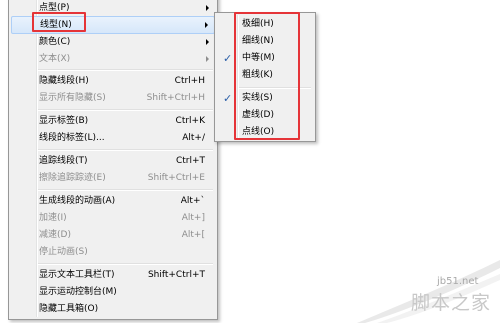  I want to click on menu-item-label: 文本(X), so click(55, 59).